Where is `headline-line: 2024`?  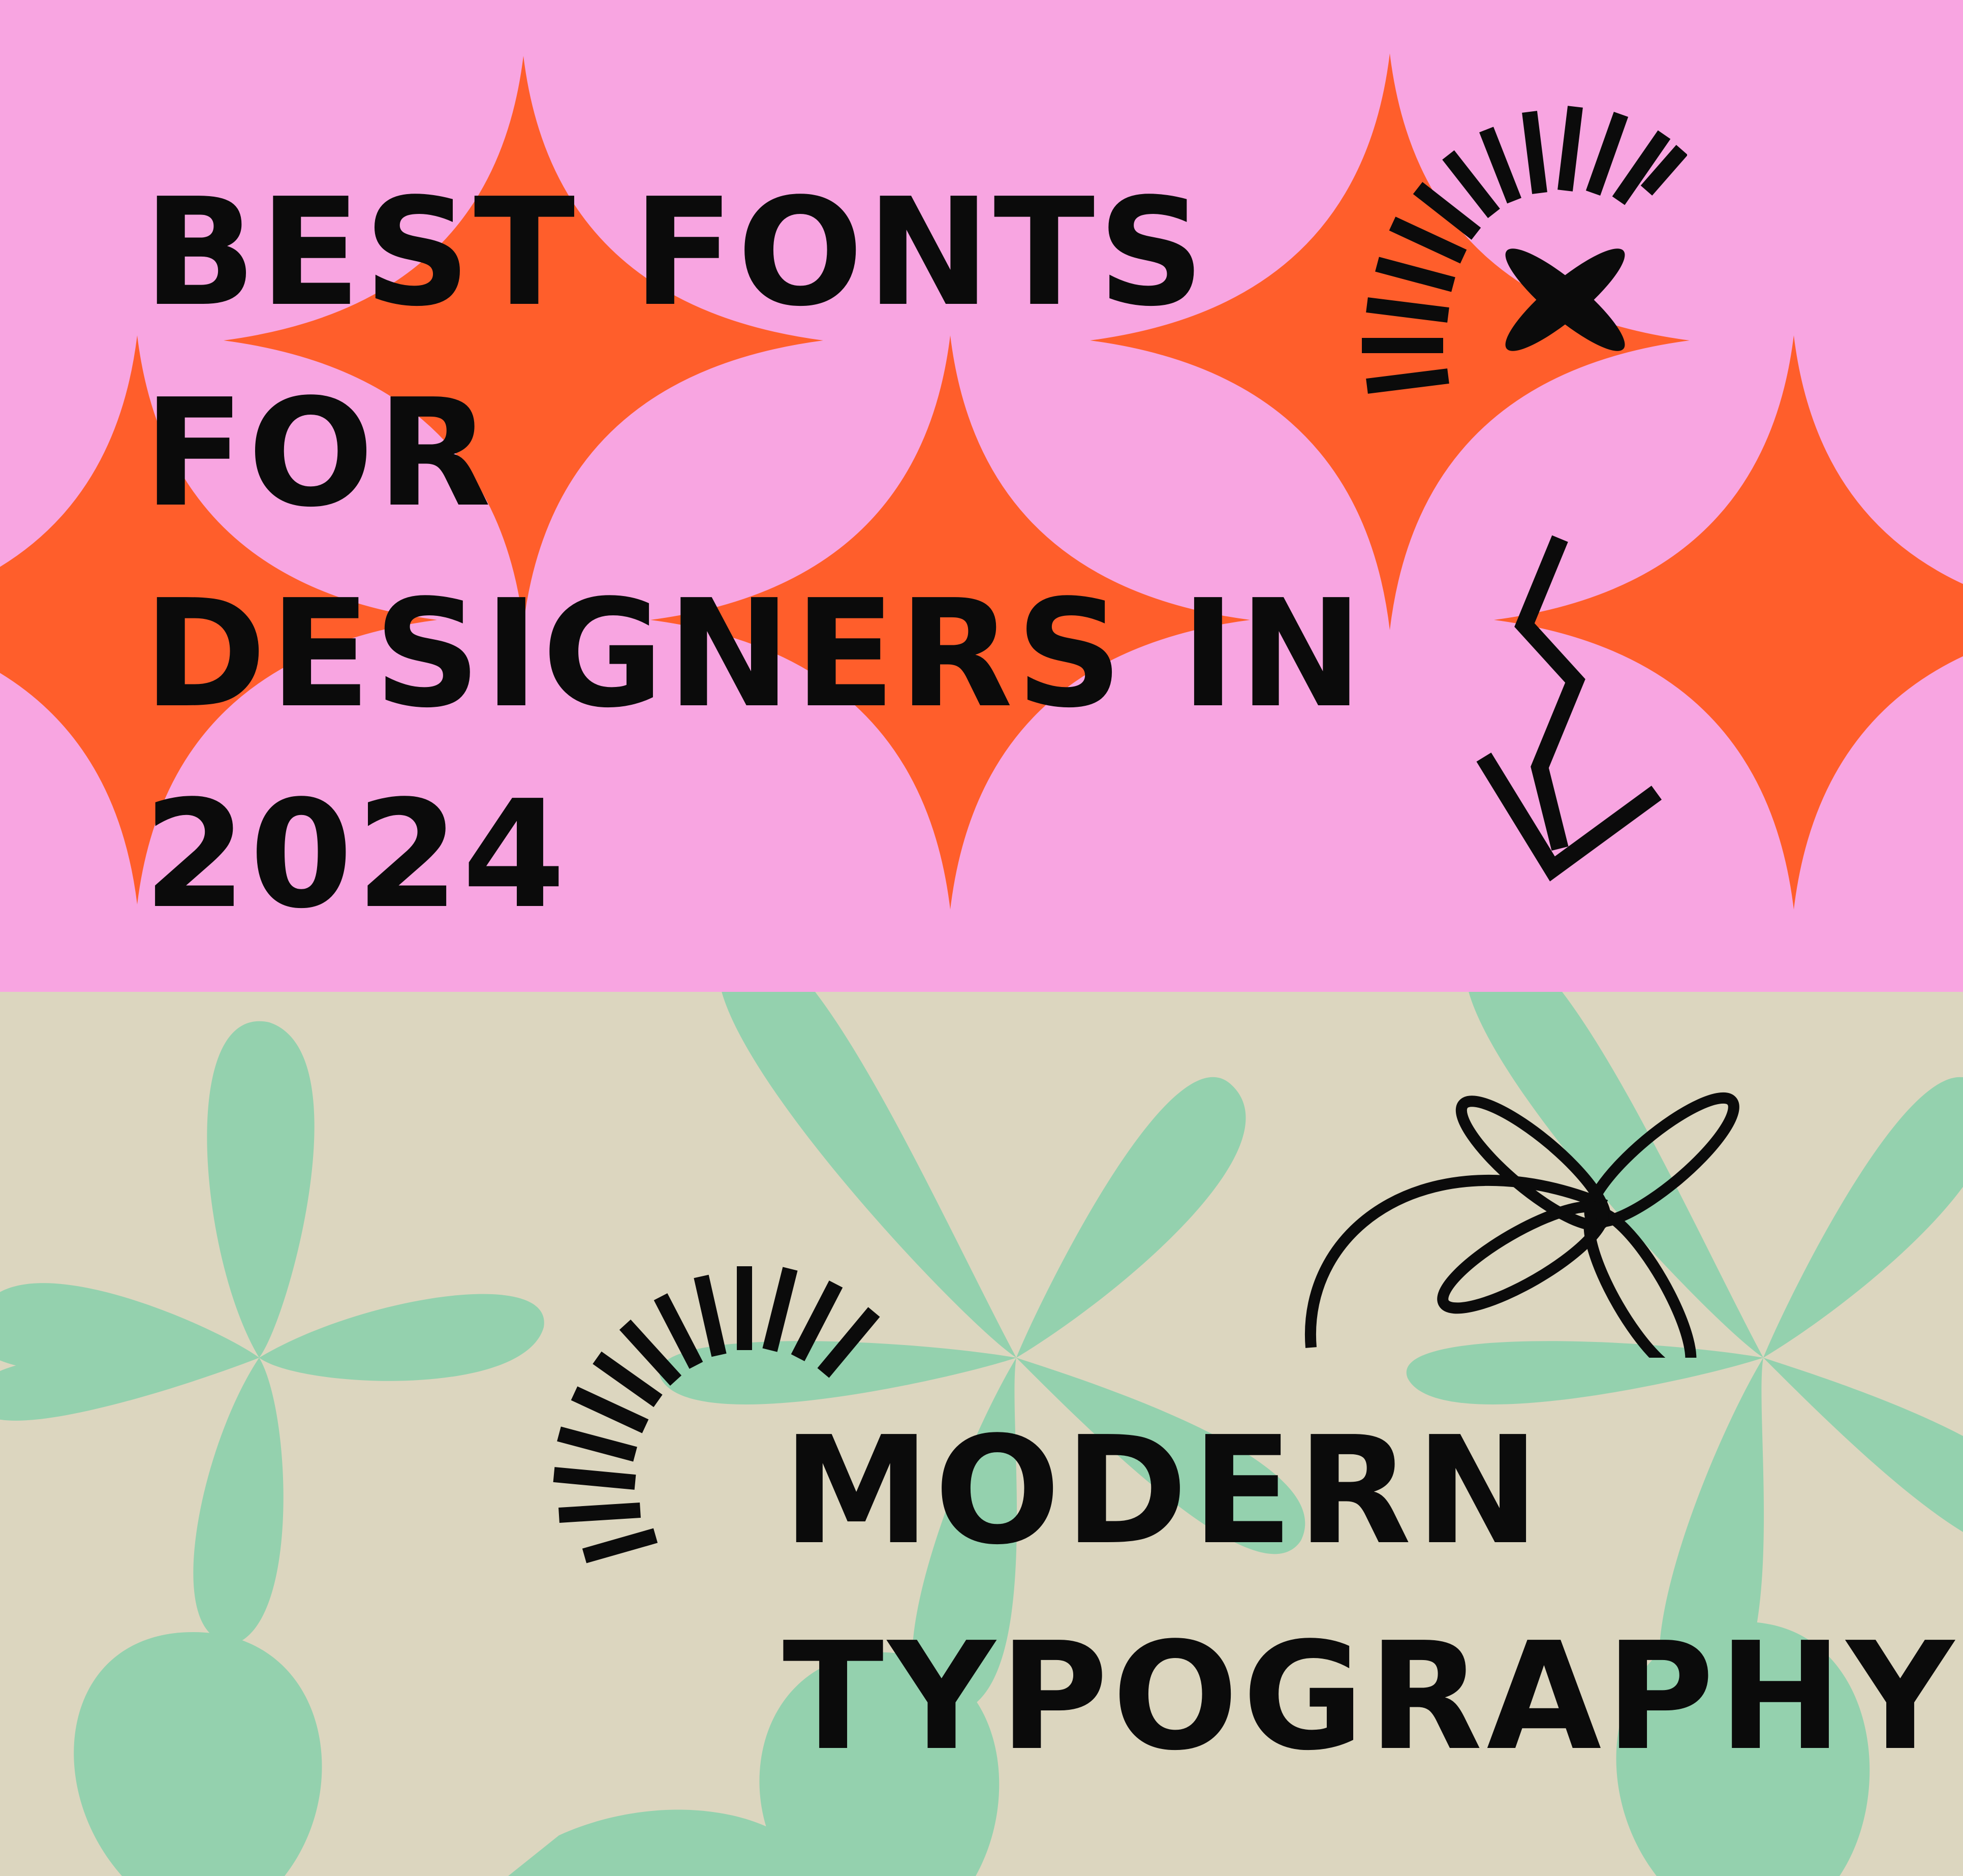
headline-line: 2024 is located at coordinates (356, 854).